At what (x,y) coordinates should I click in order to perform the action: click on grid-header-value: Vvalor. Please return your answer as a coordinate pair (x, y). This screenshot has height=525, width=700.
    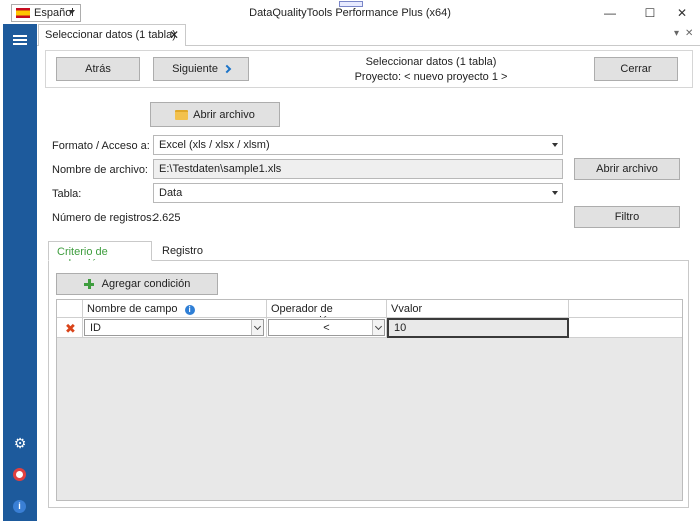
    Looking at the image, I should click on (478, 309).